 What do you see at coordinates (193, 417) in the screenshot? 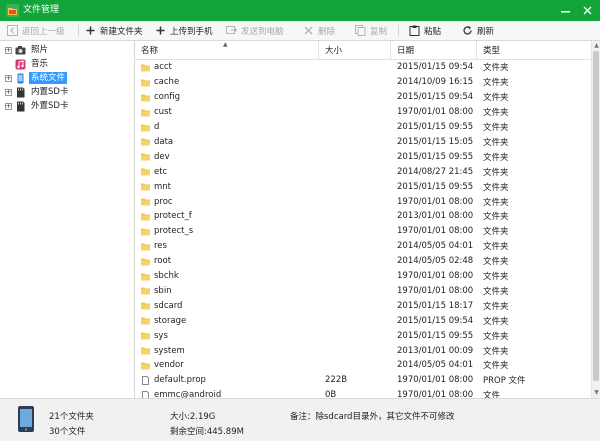
I see `total-size: 大小:2.19G` at bounding box center [193, 417].